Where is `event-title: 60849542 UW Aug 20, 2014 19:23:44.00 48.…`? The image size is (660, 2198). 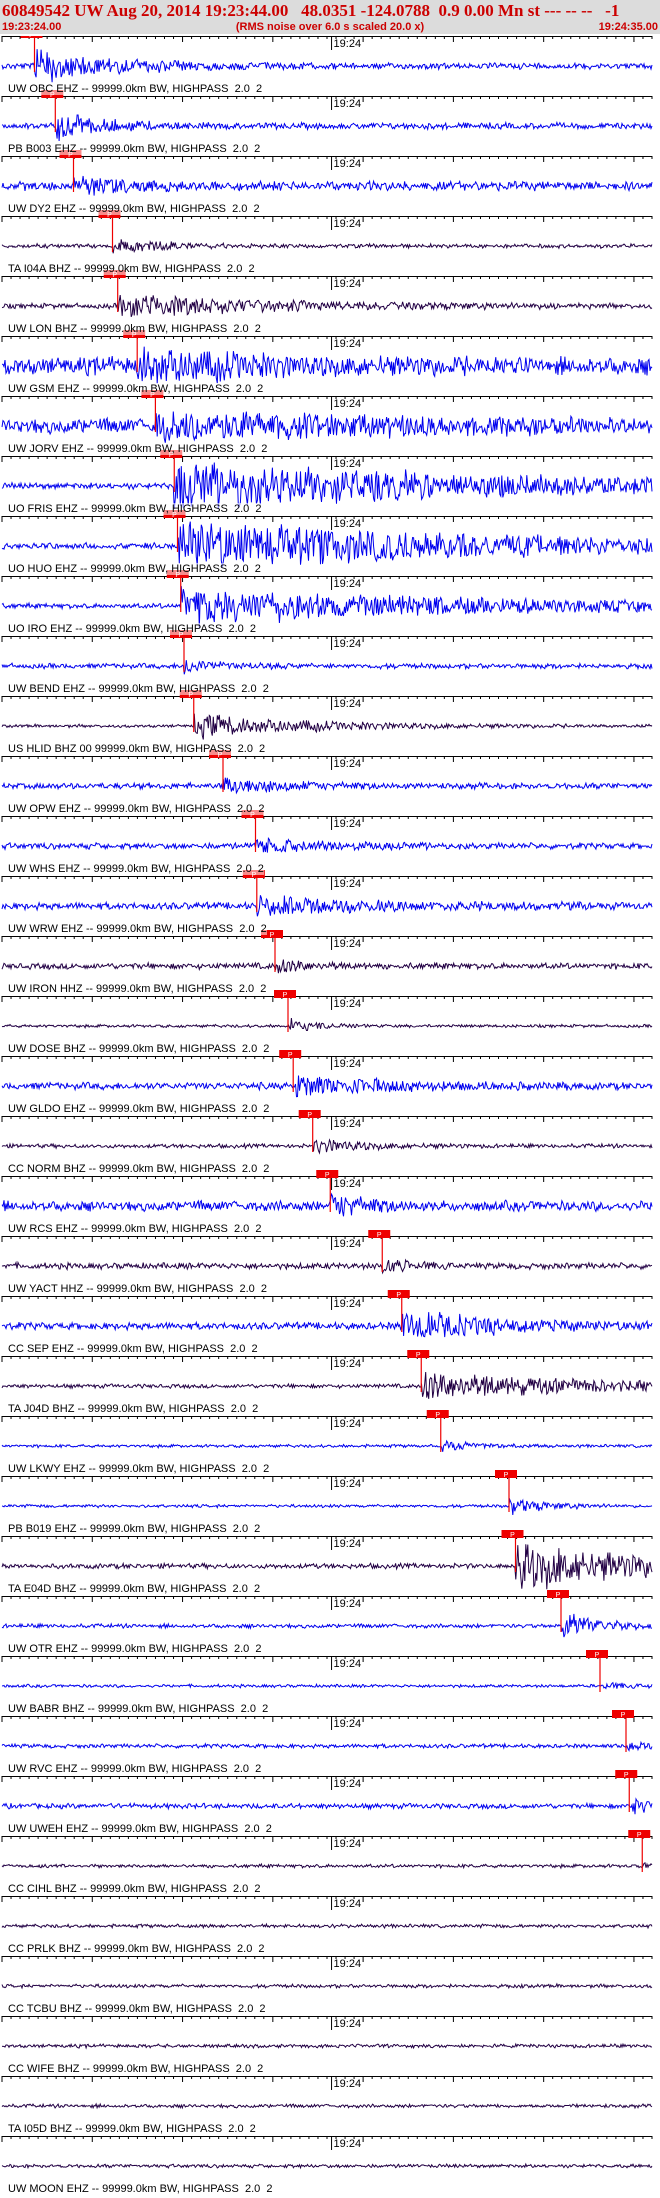 event-title: 60849542 UW Aug 20, 2014 19:23:44.00 48.… is located at coordinates (311, 10).